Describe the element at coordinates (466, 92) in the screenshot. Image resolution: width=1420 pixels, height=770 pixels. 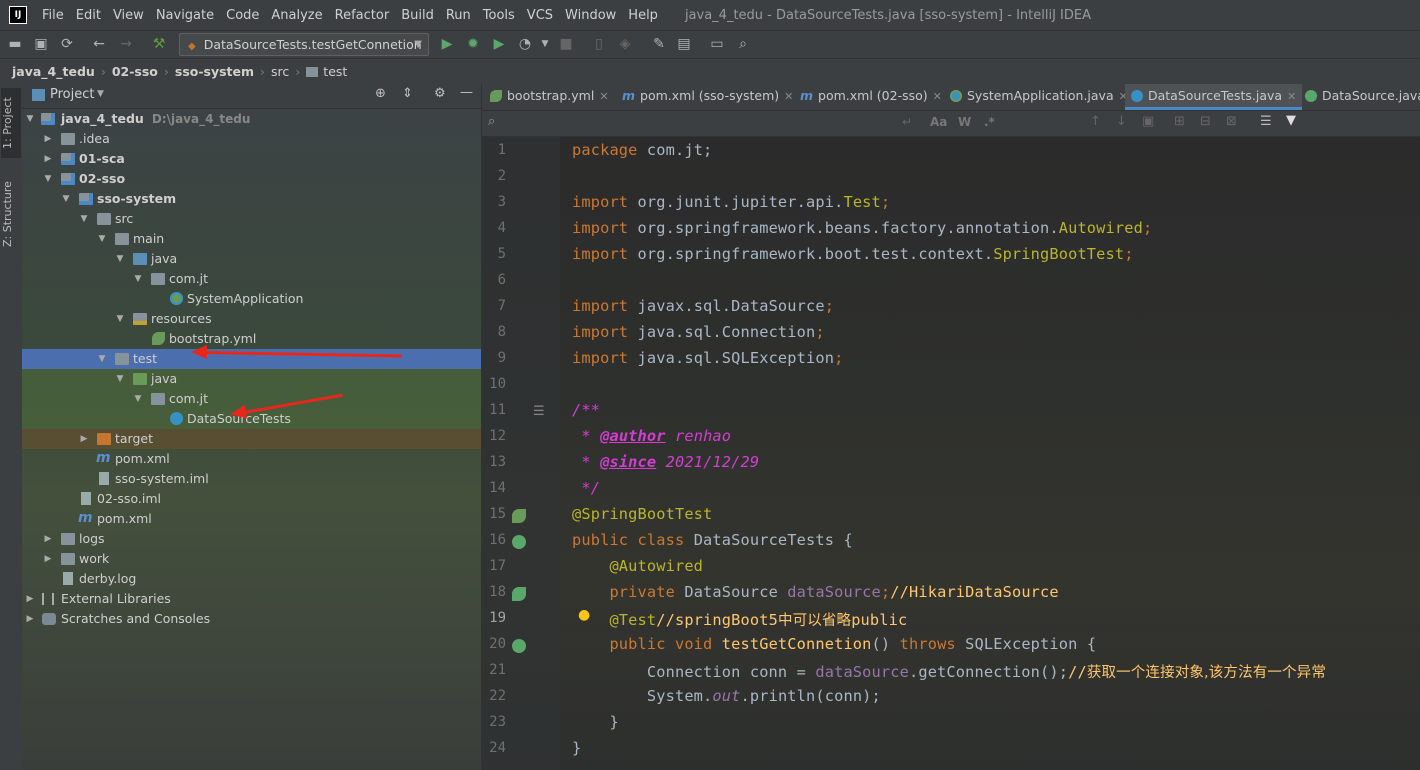
I see `minimize-icon: —` at that location.